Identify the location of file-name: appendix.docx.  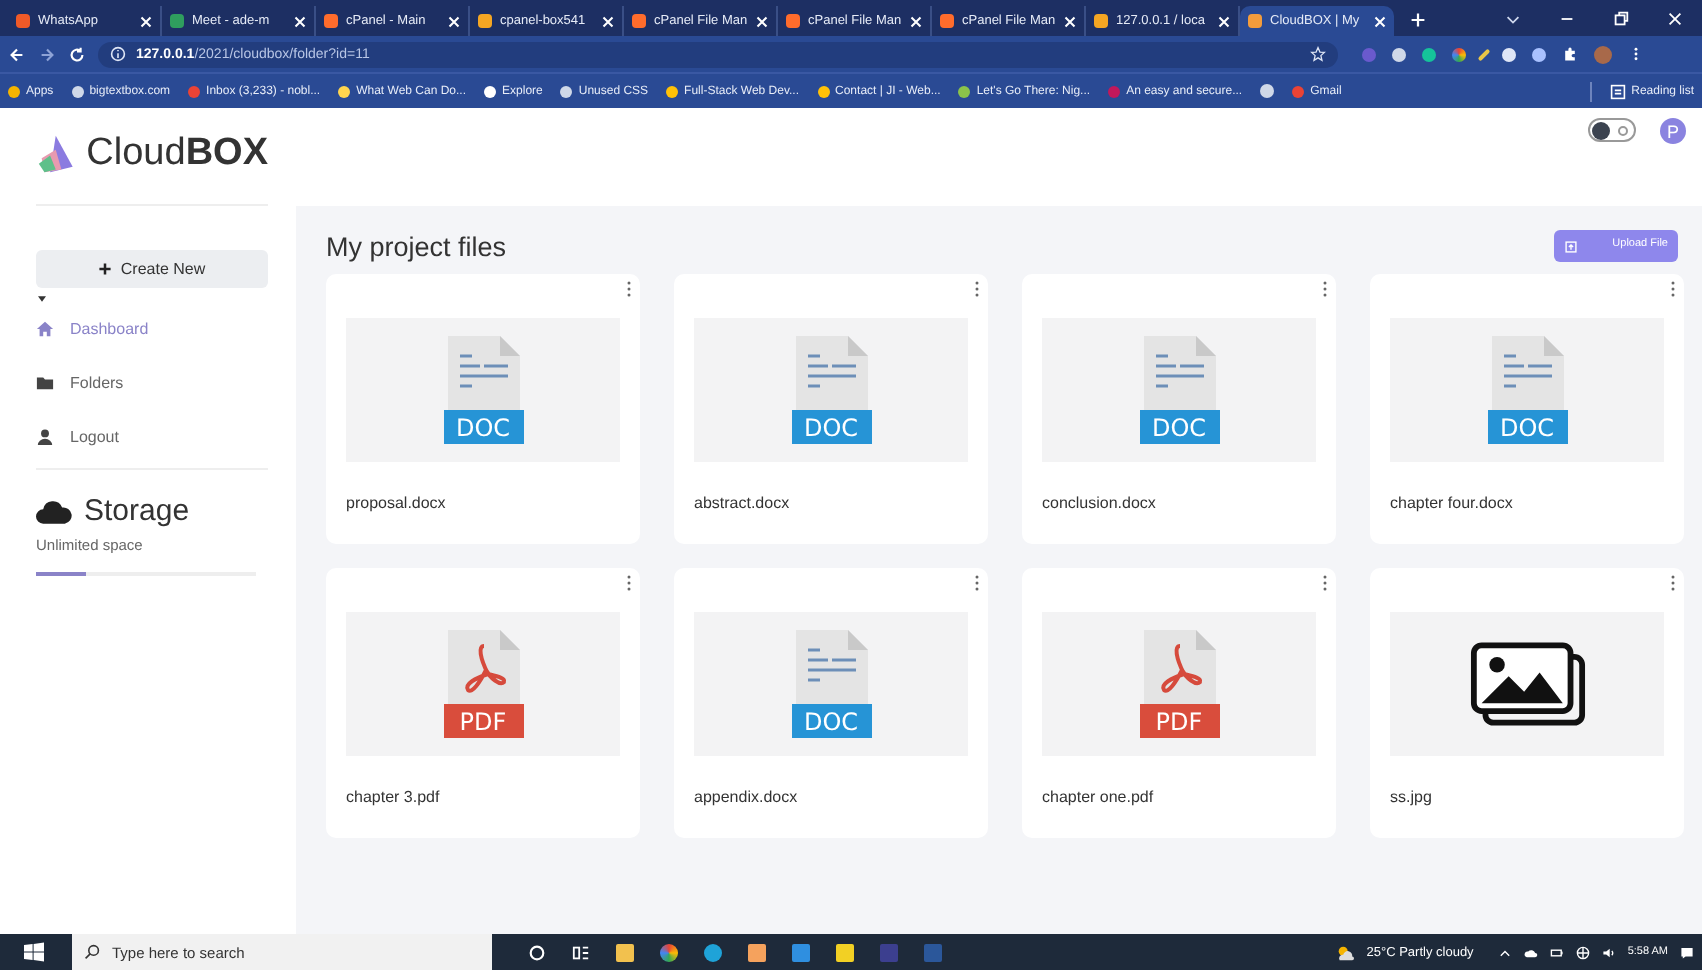
(747, 797).